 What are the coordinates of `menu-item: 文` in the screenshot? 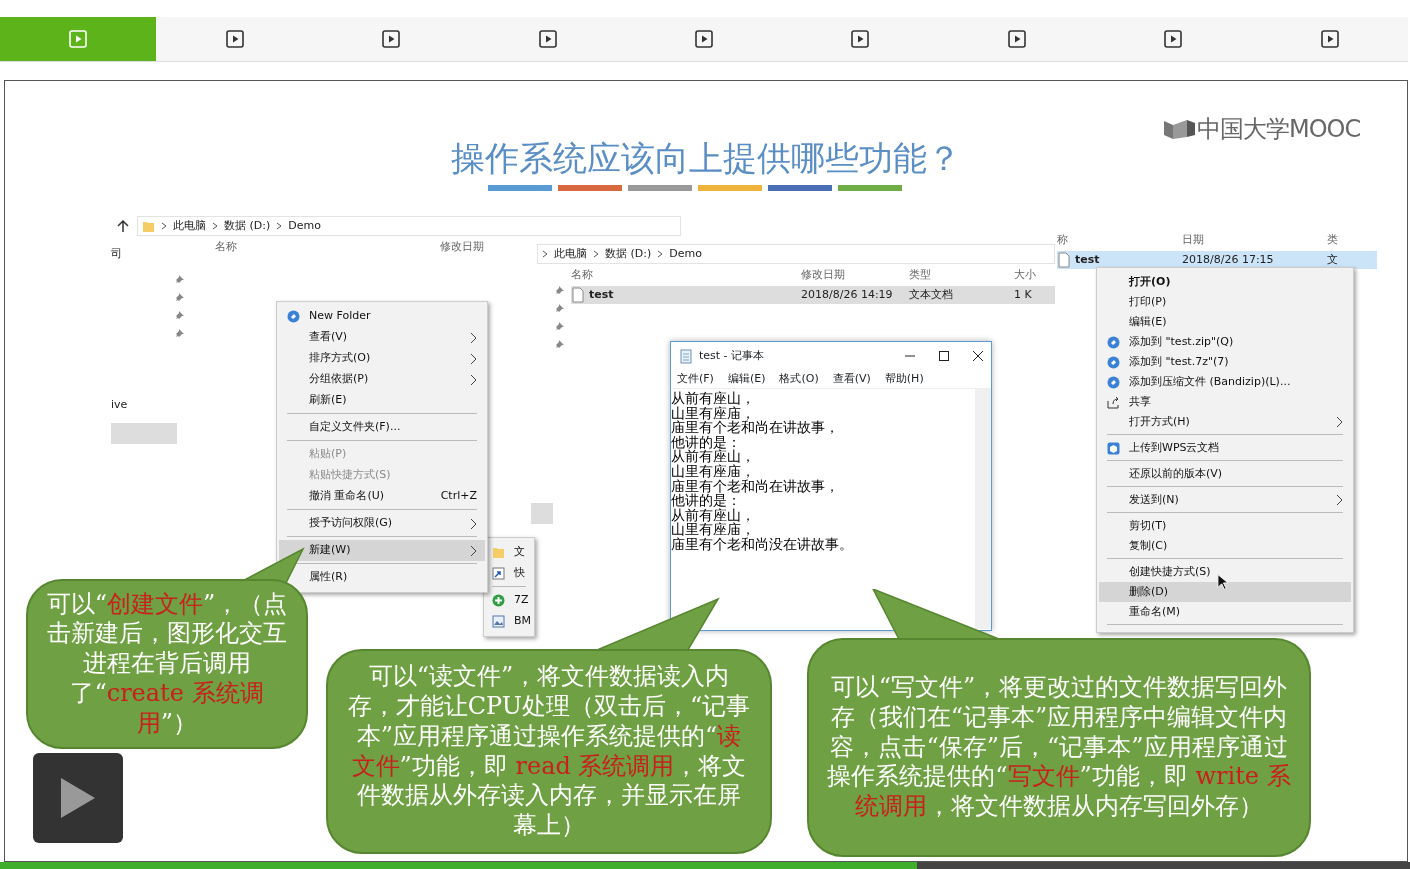 It's located at (509, 552).